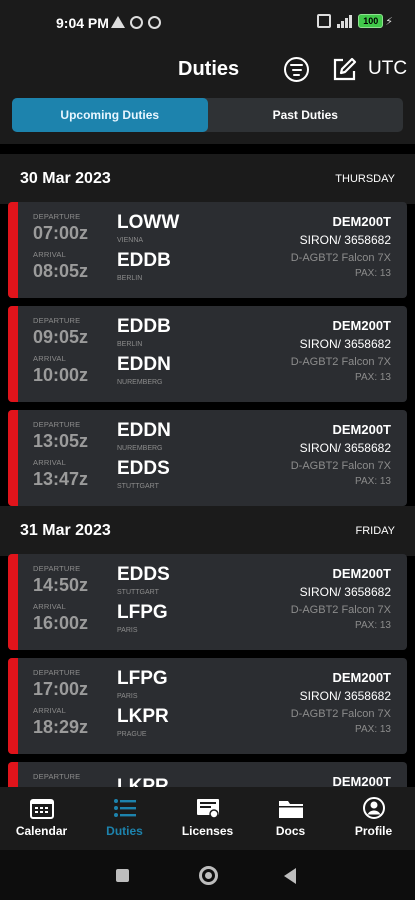  What do you see at coordinates (207, 22) in the screenshot?
I see `status-bar: 9:04 PM 100 ⚡` at bounding box center [207, 22].